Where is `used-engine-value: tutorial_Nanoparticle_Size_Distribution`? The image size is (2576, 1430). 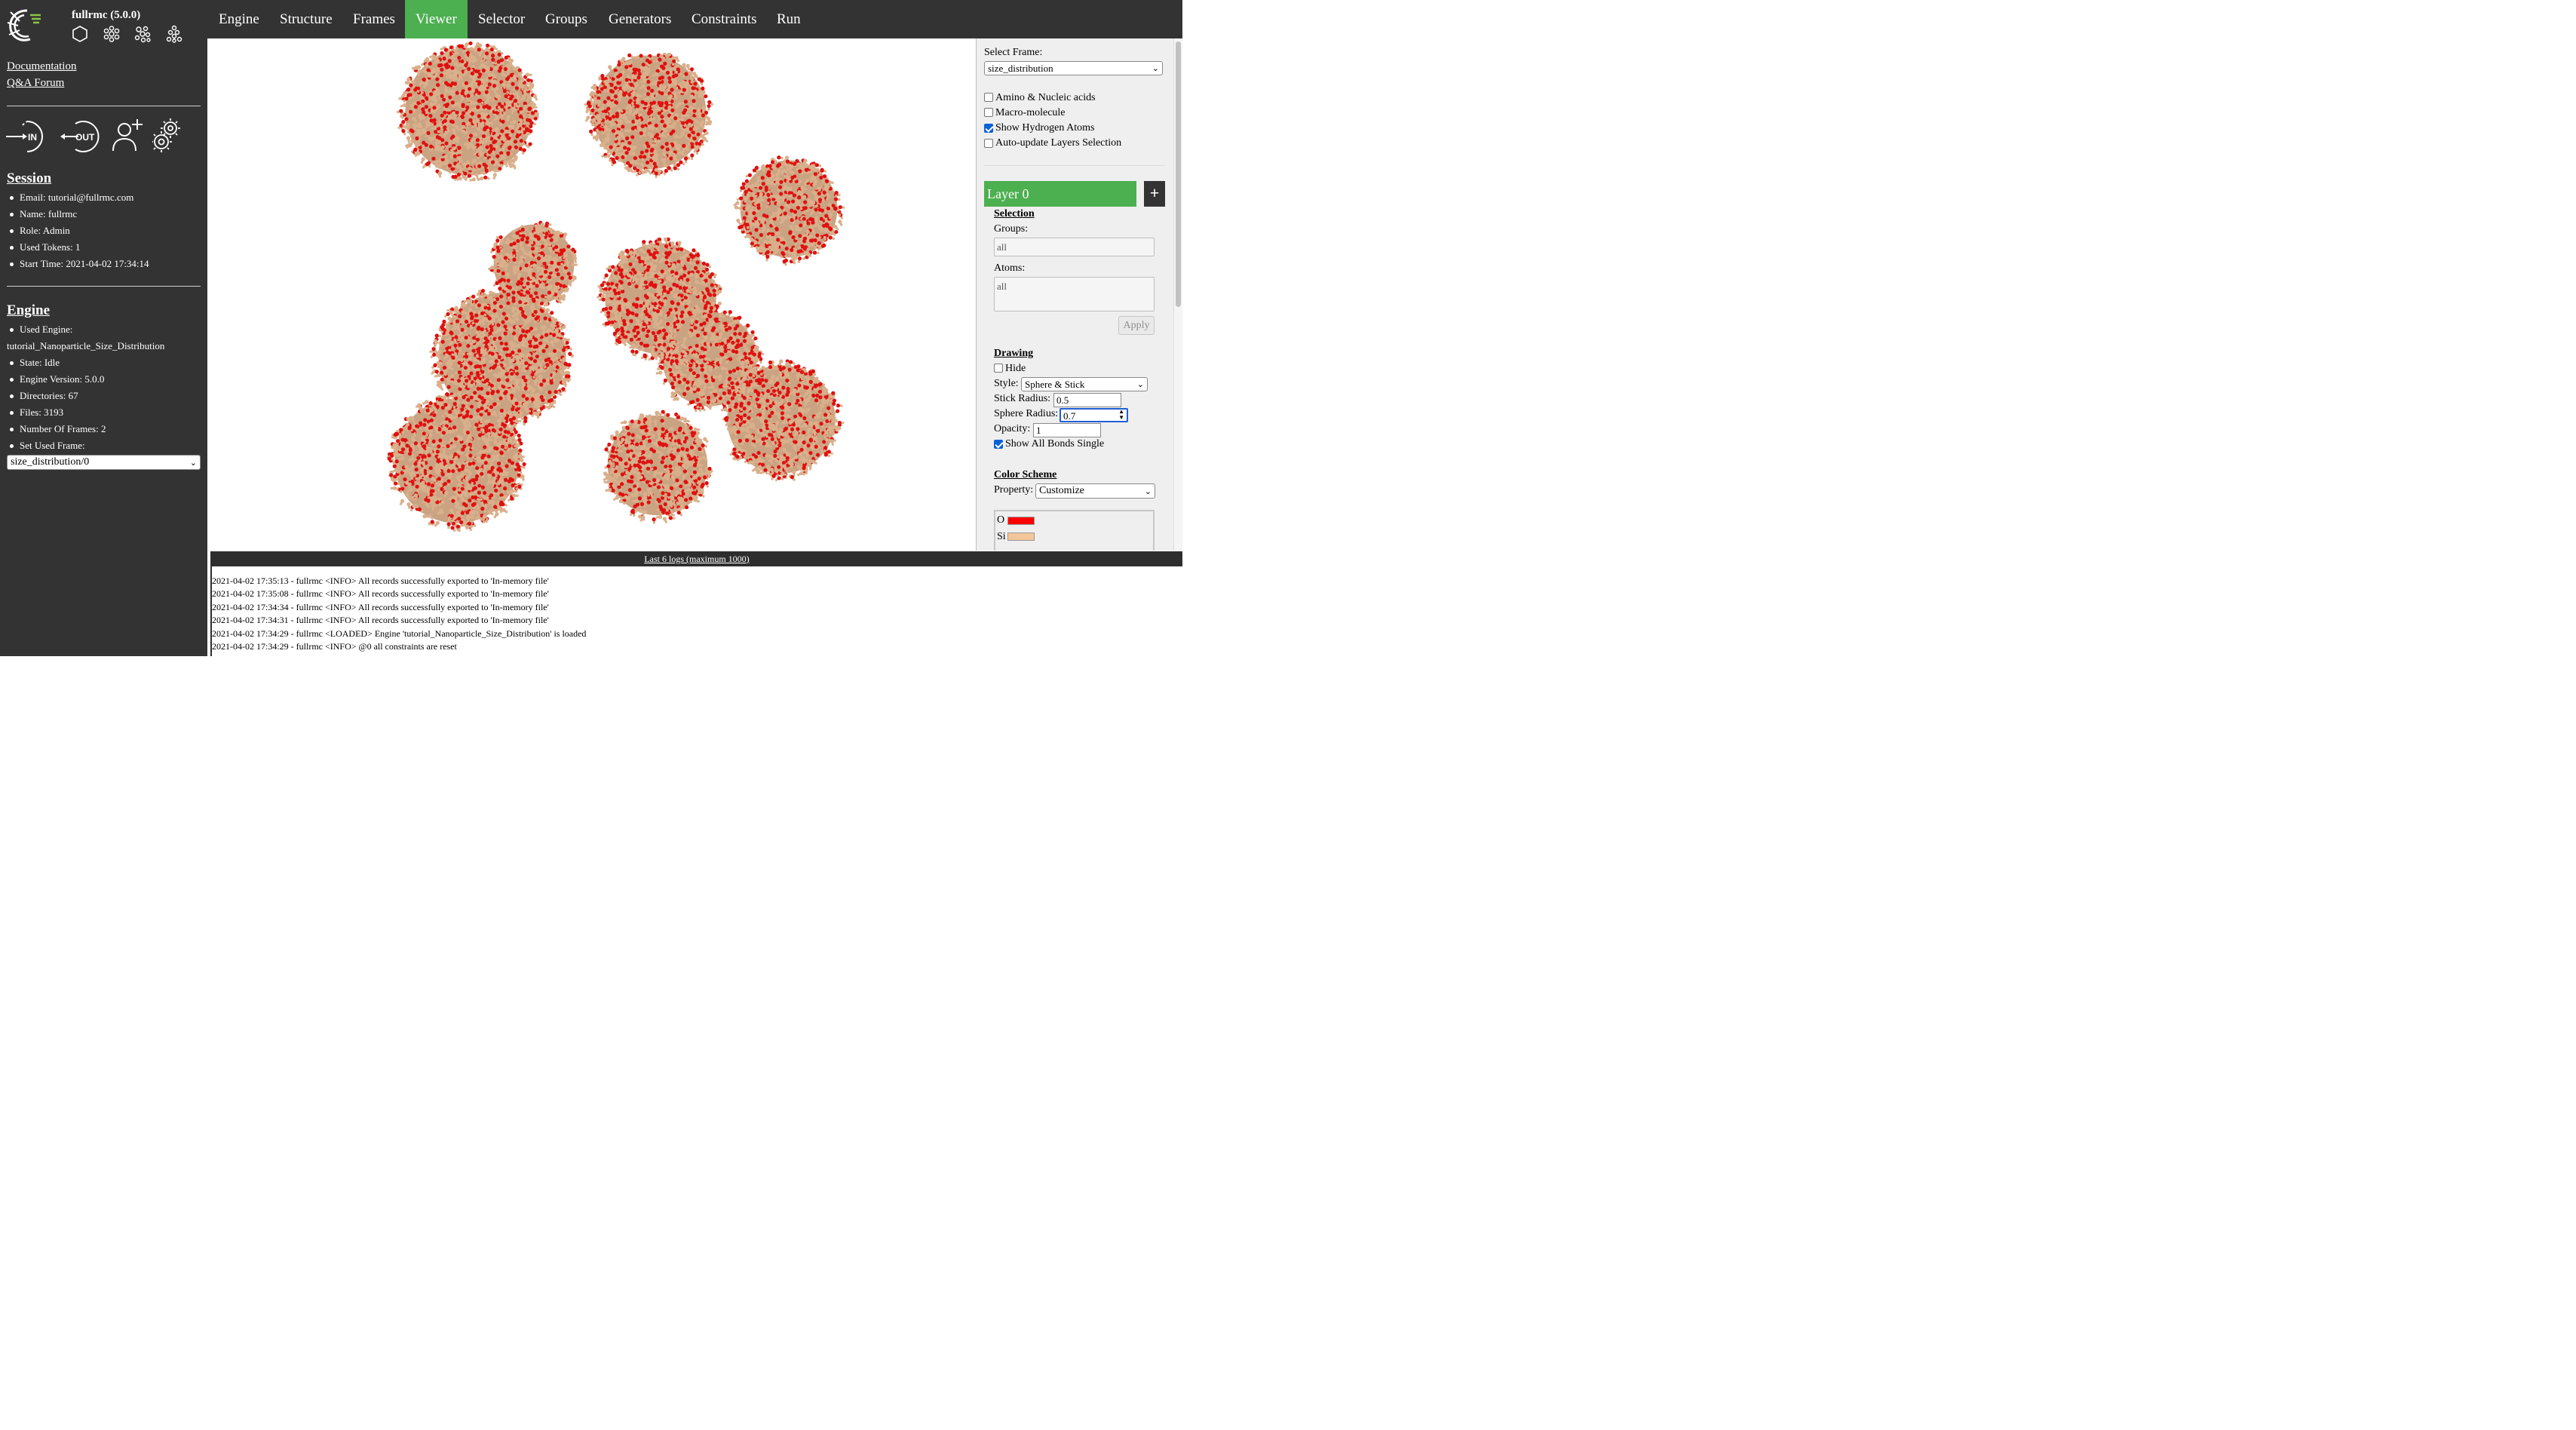
used-engine-value: tutorial_Nanoparticle_Size_Distribution is located at coordinates (86, 345).